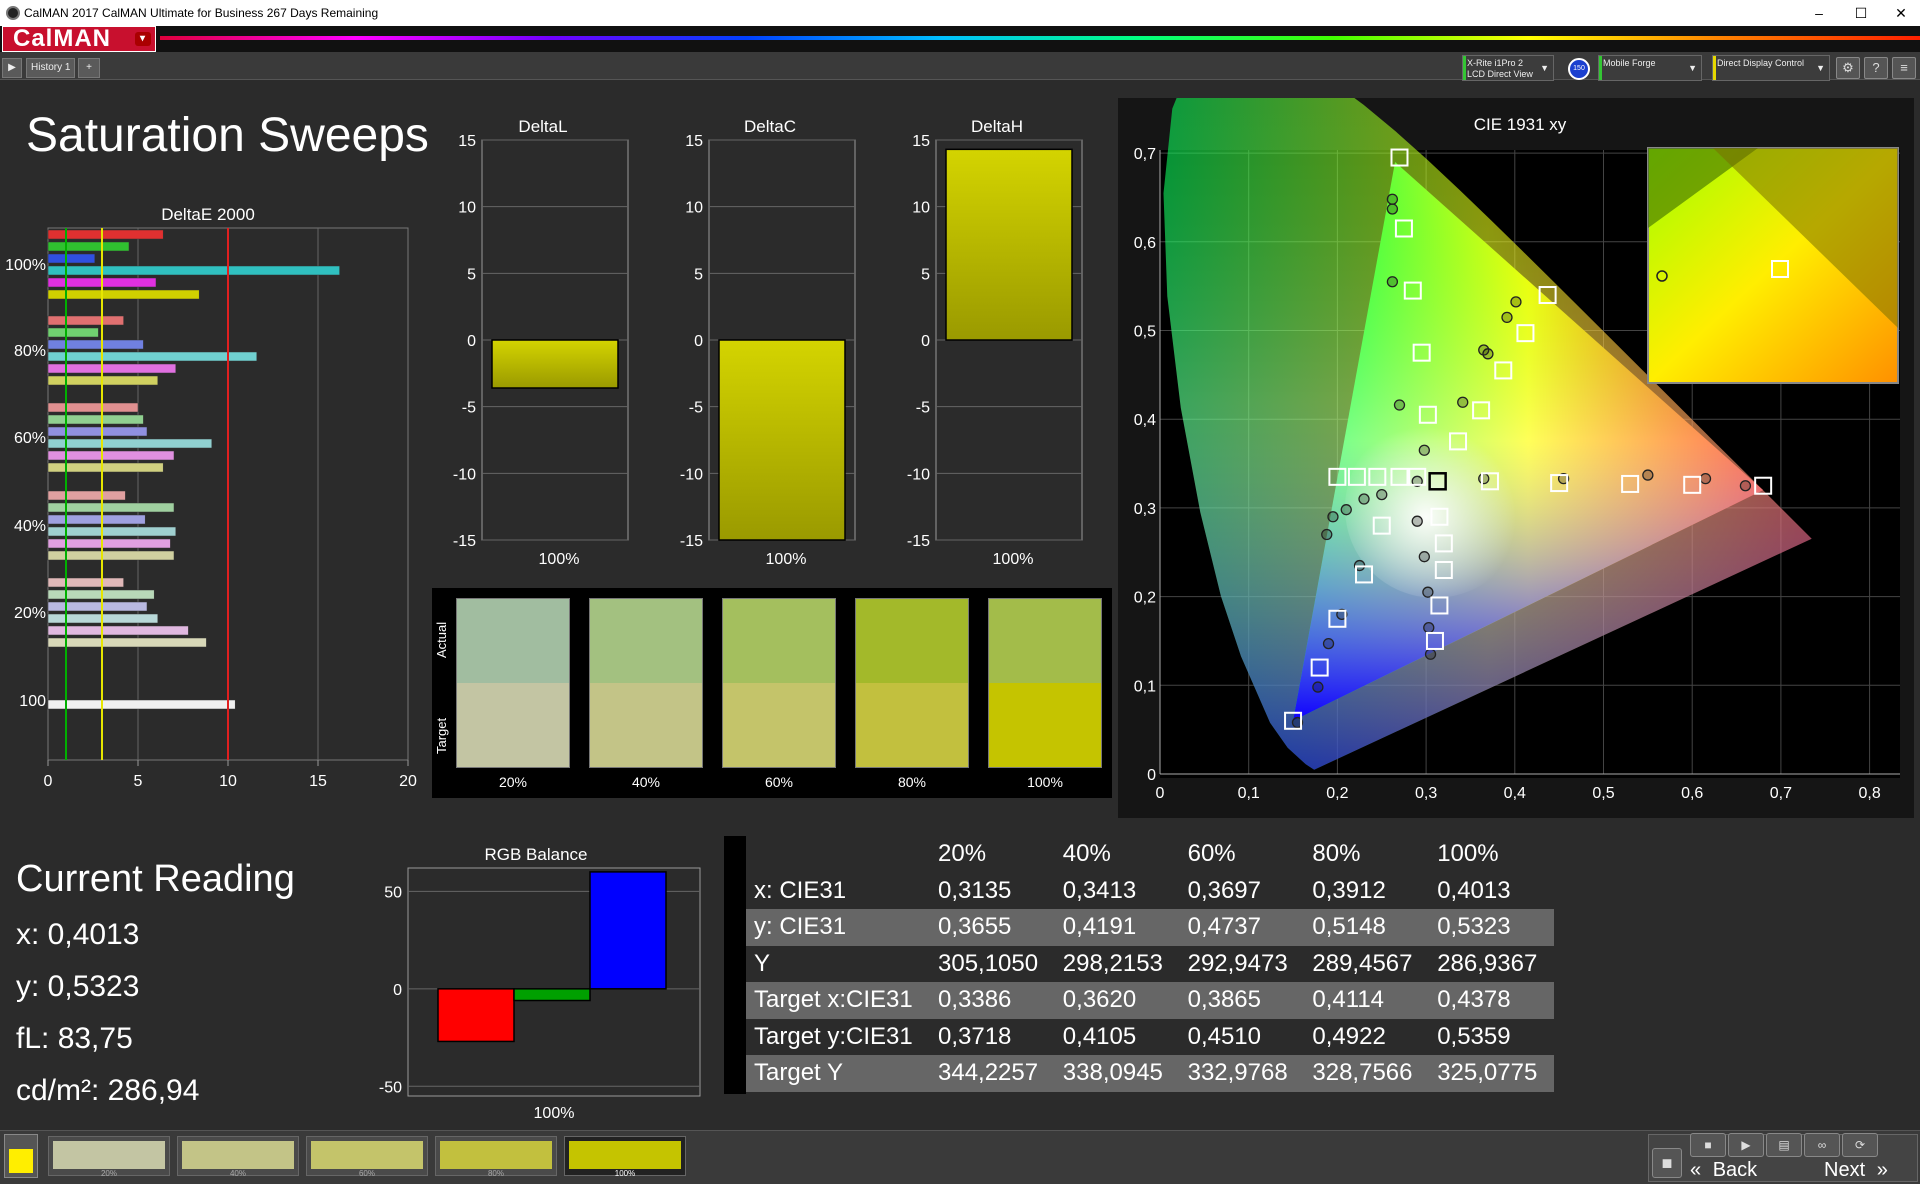  Describe the element at coordinates (1876, 68) in the screenshot. I see `help-icon: ?` at that location.